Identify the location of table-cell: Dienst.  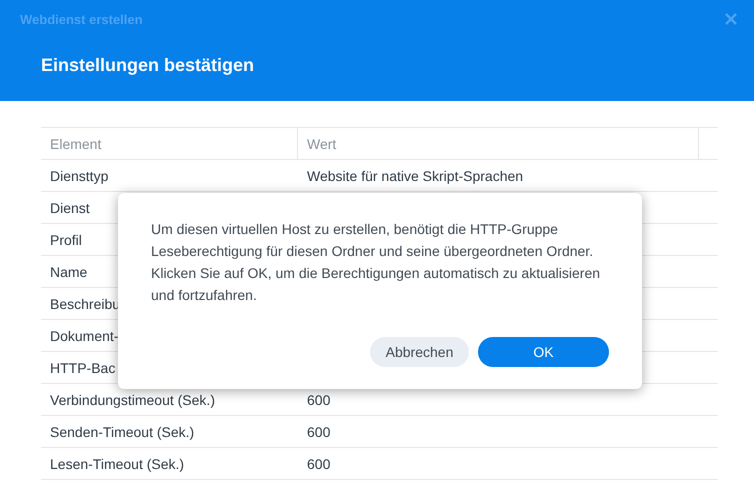
(70, 208).